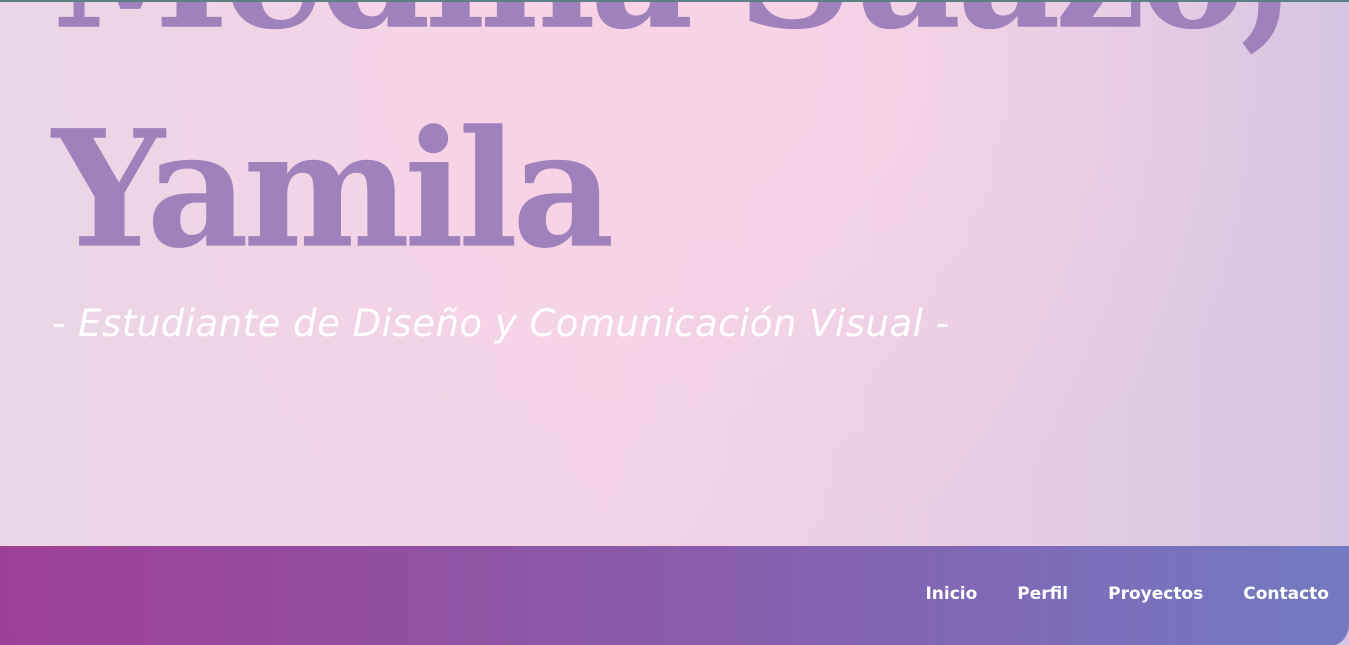  Describe the element at coordinates (1155, 594) in the screenshot. I see `nav-link-proyectos: Proyectos` at that location.